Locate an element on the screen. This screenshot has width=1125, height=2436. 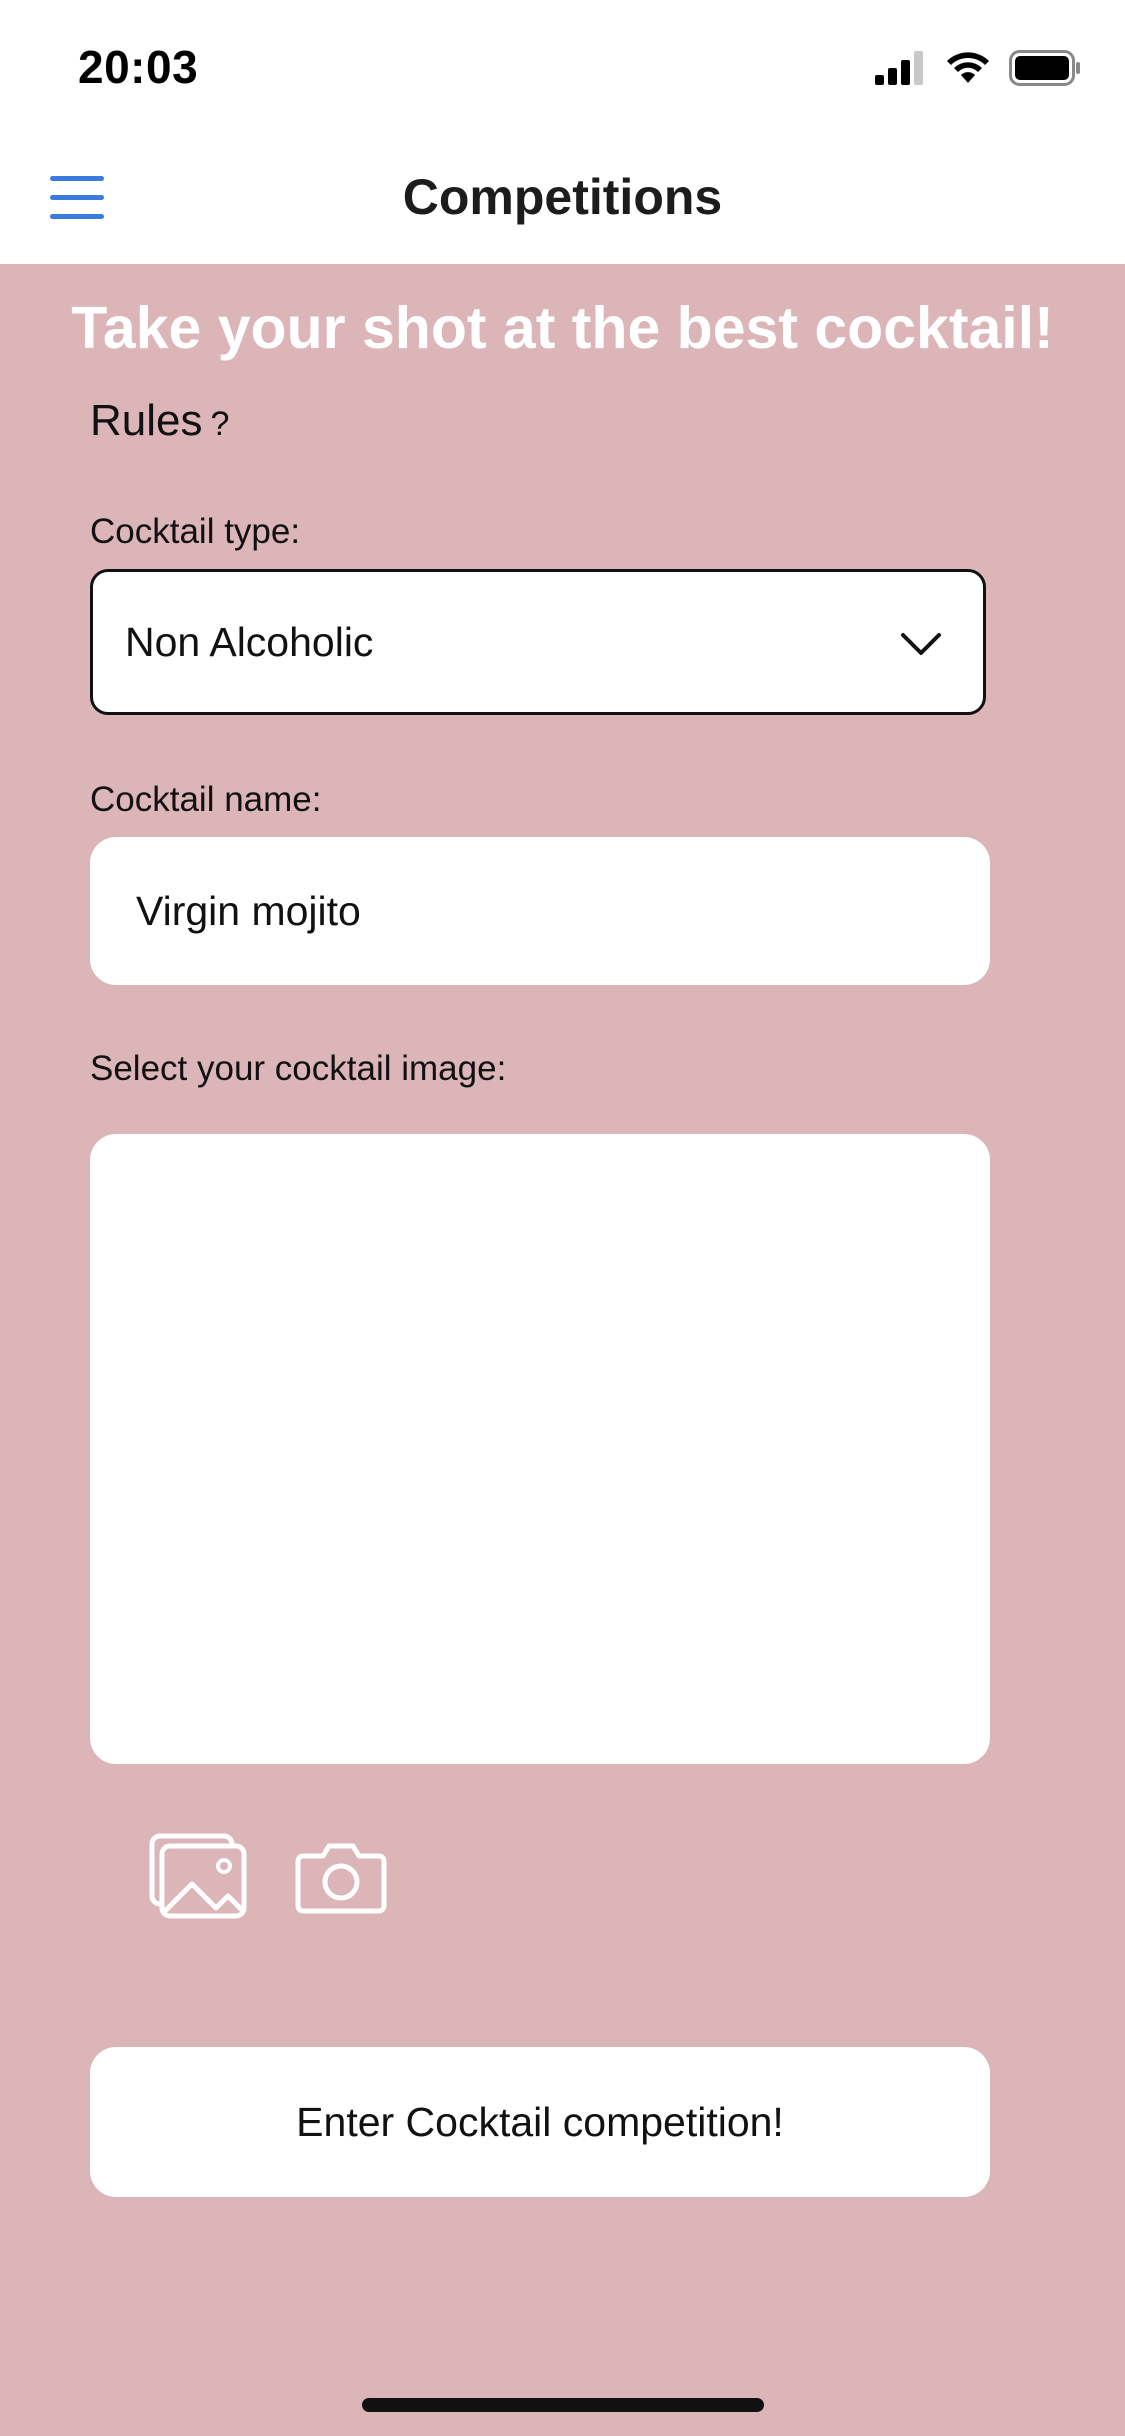
camera-icon is located at coordinates (341, 1877).